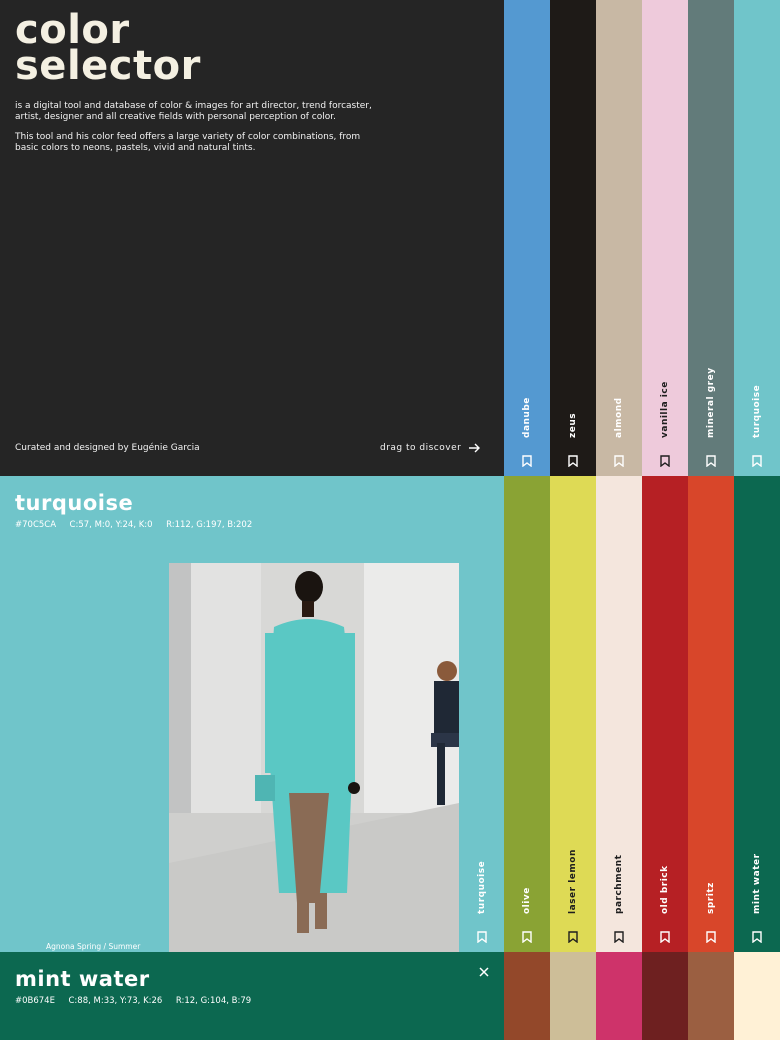 The image size is (780, 1040). Describe the element at coordinates (527, 714) in the screenshot. I see `color-strip: olive` at that location.